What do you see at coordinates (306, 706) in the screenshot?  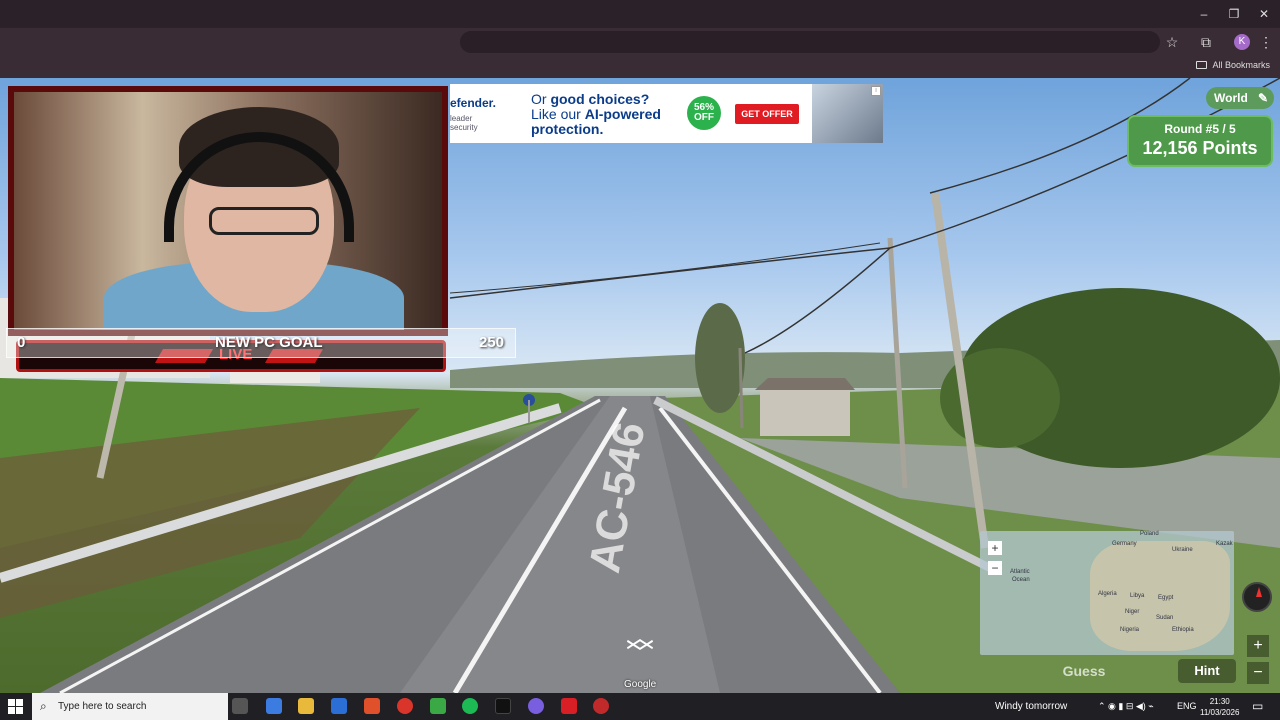 I see `file-explorer-icon` at bounding box center [306, 706].